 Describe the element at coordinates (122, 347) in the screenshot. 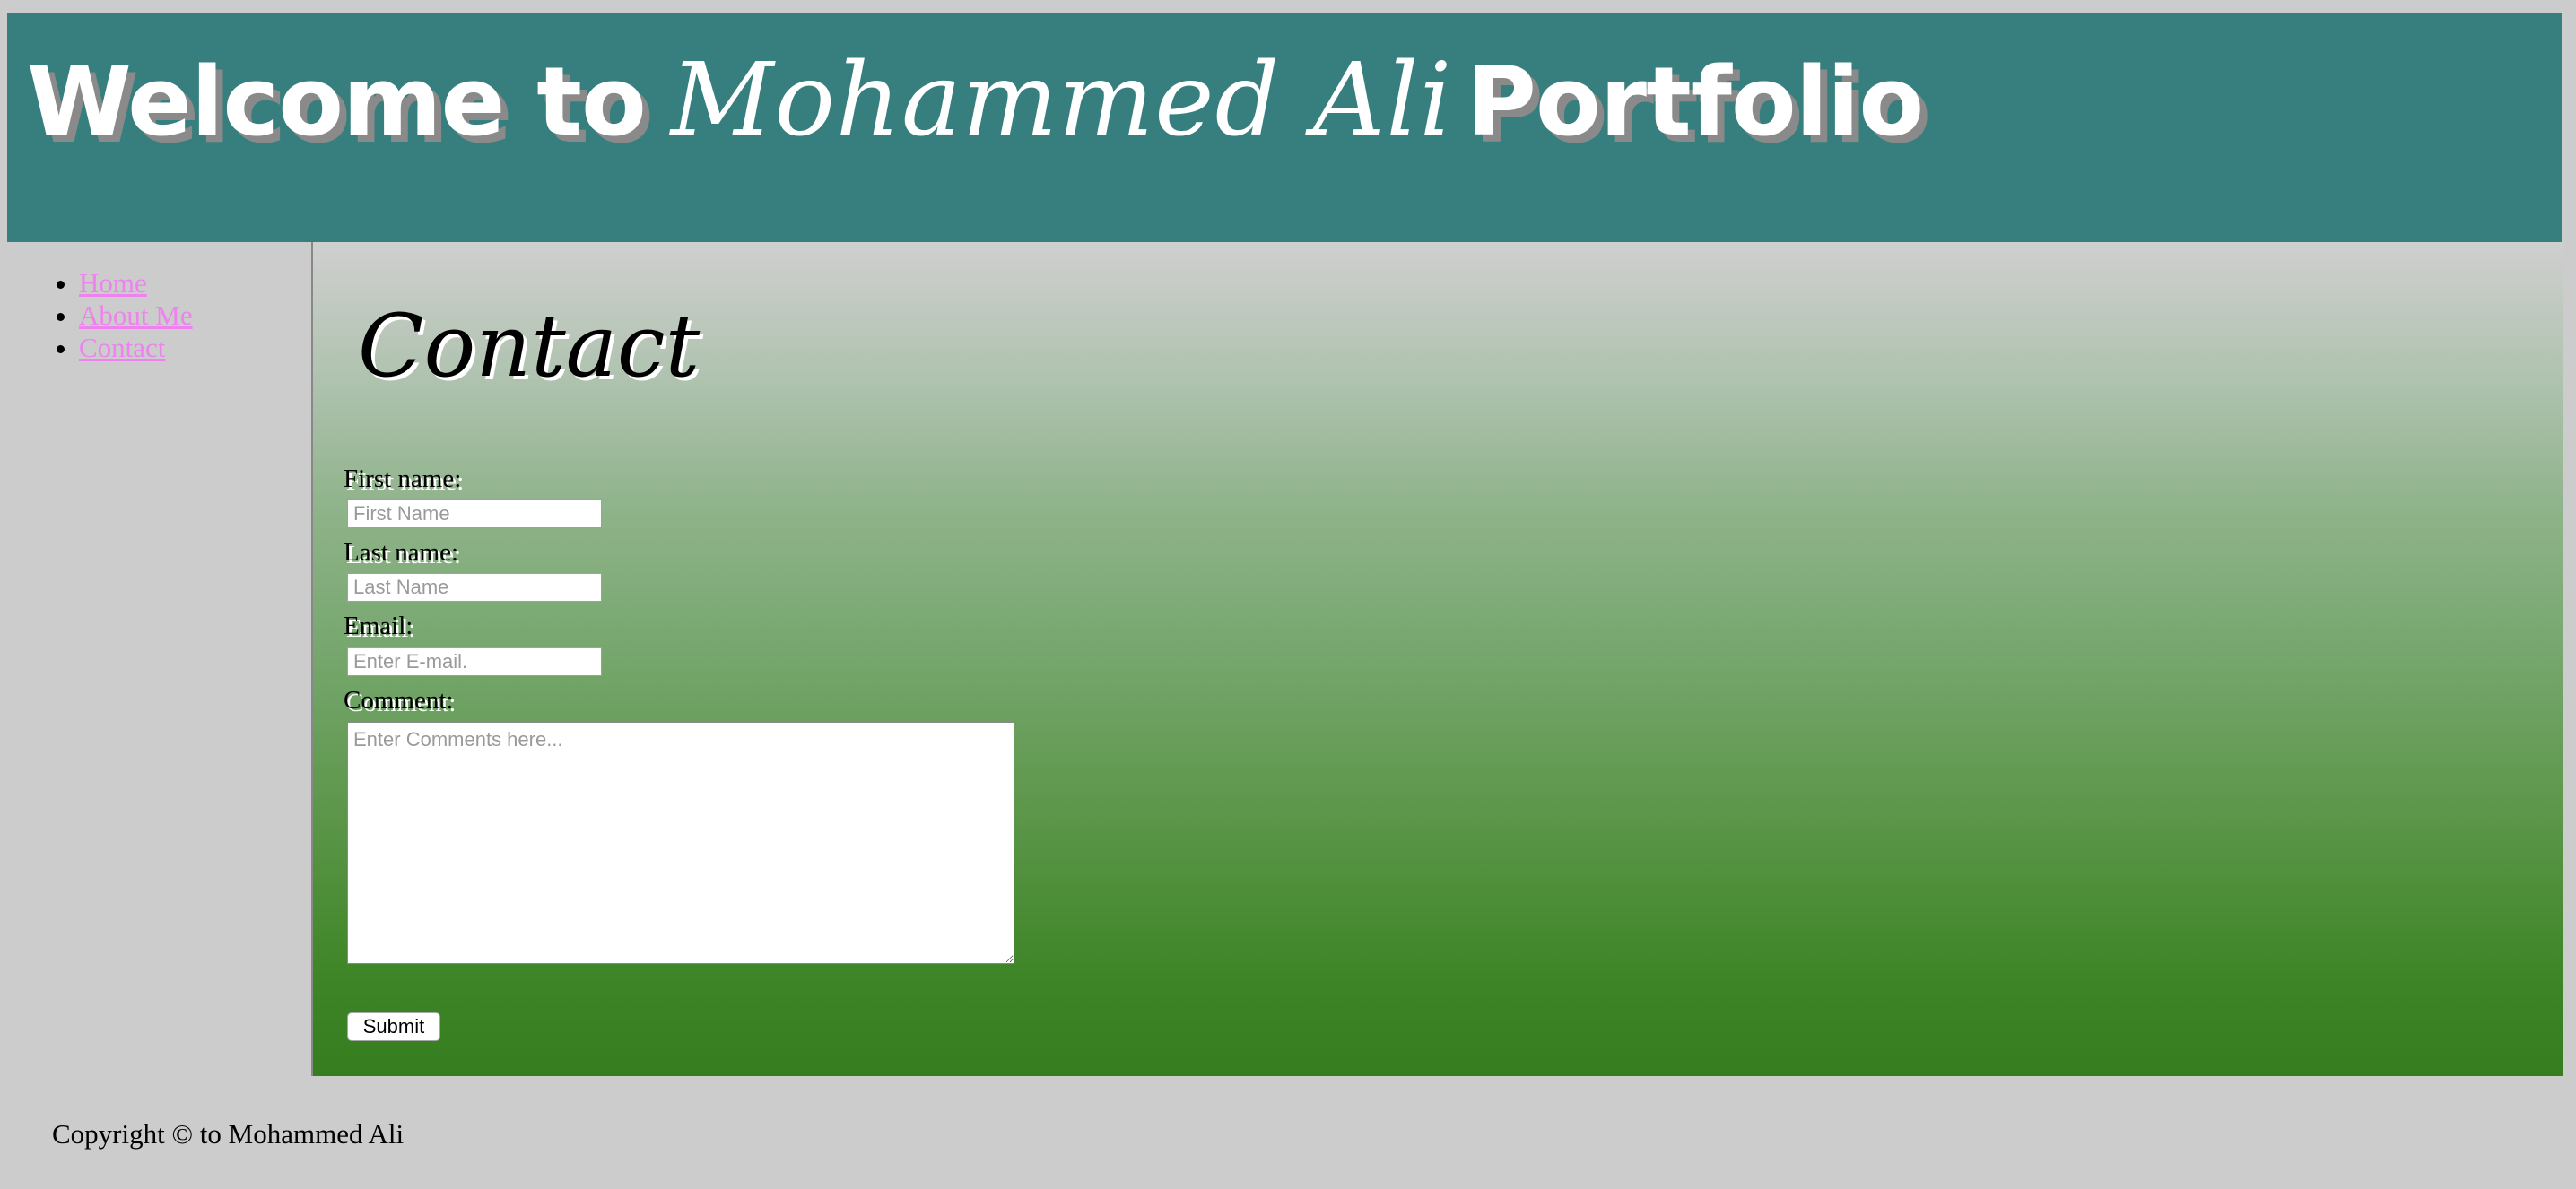

I see `nav-link-contact: Contact` at that location.